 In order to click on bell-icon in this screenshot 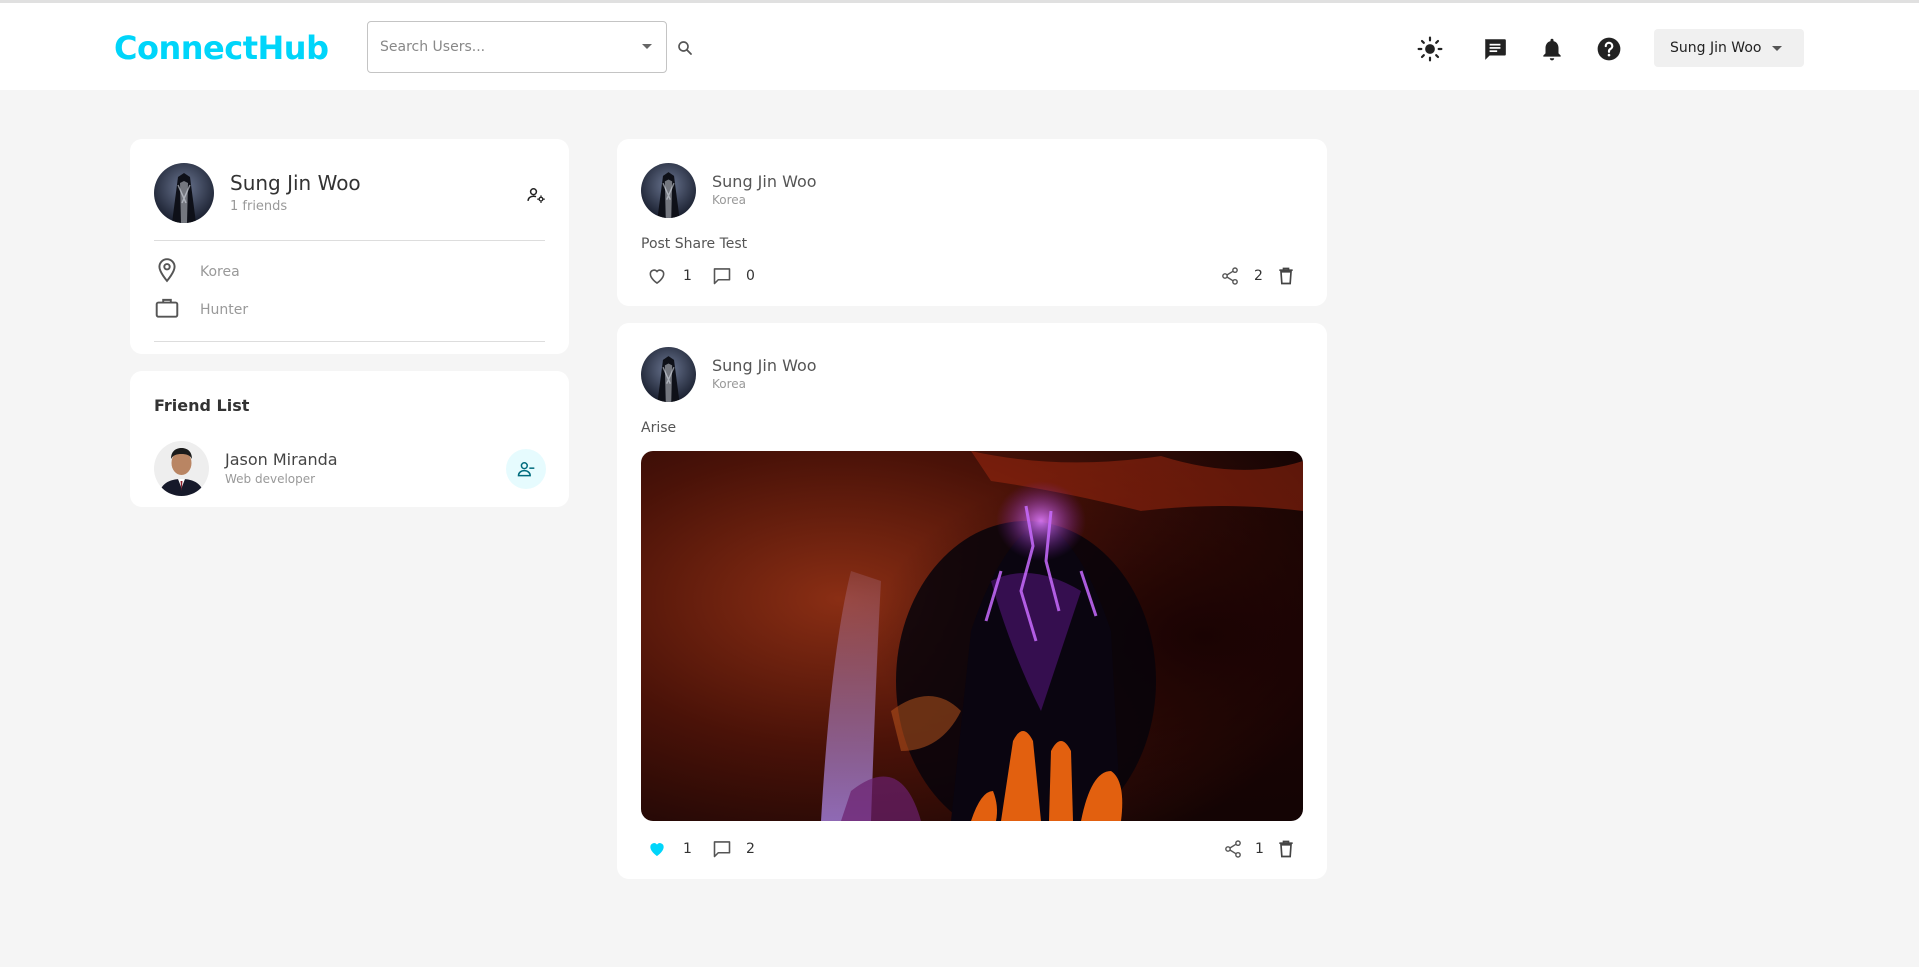, I will do `click(1552, 49)`.